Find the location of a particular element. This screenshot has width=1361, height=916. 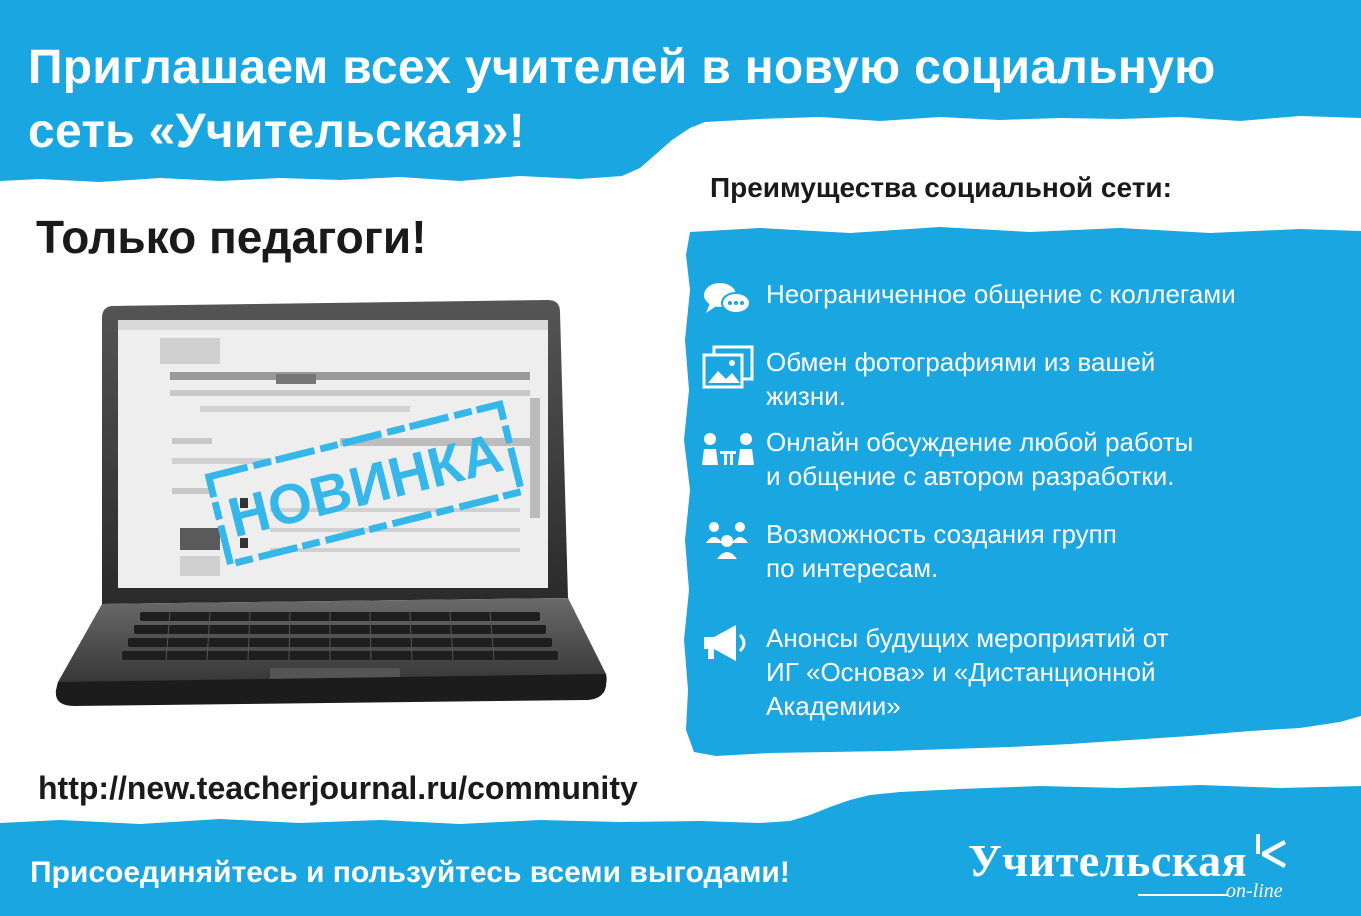

group-people-icon is located at coordinates (727, 540).